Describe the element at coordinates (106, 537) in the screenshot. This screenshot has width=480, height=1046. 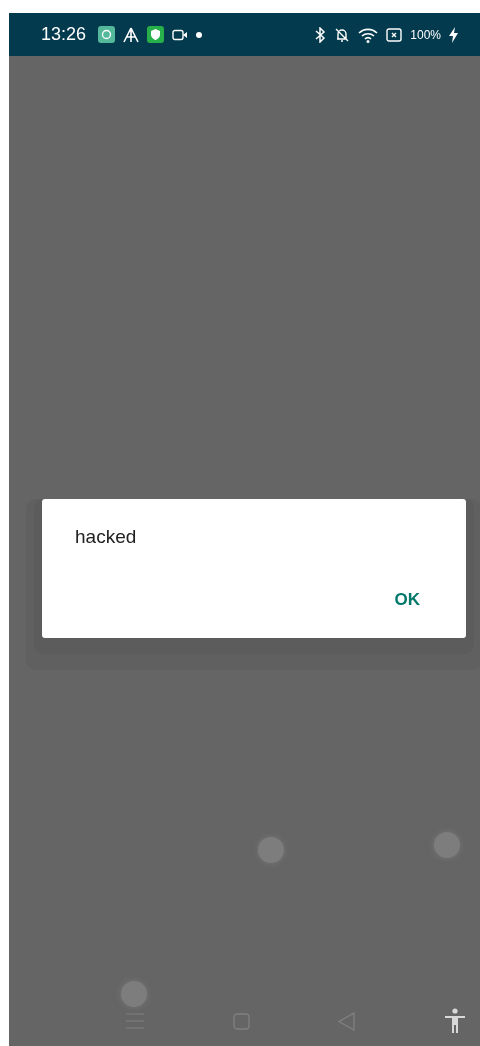
I see `dialog-message: hacked` at that location.